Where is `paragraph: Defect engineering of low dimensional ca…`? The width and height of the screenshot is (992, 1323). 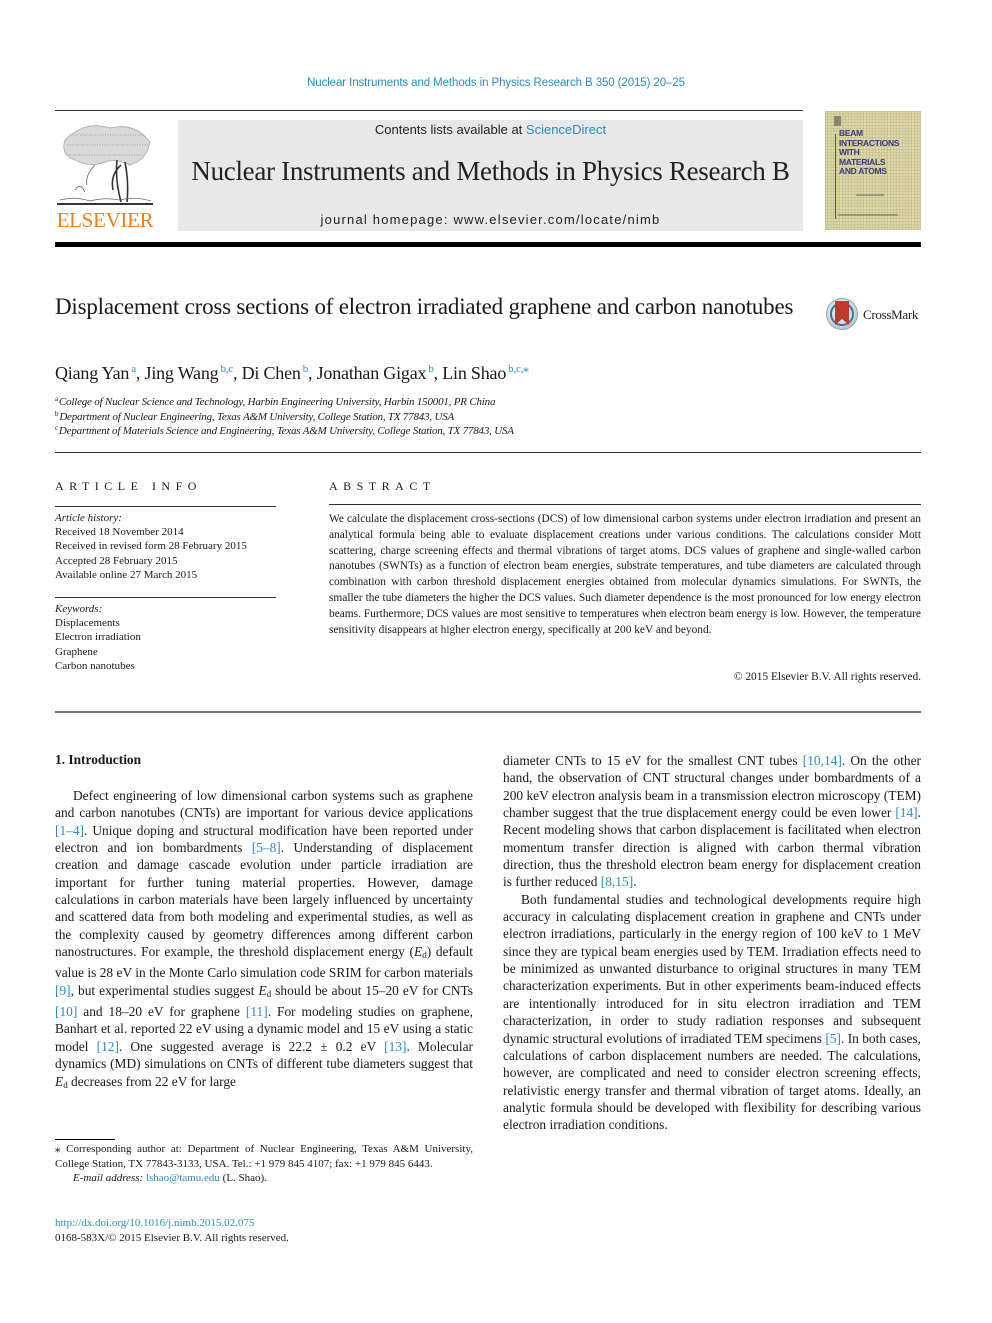 paragraph: Defect engineering of low dimensional ca… is located at coordinates (264, 940).